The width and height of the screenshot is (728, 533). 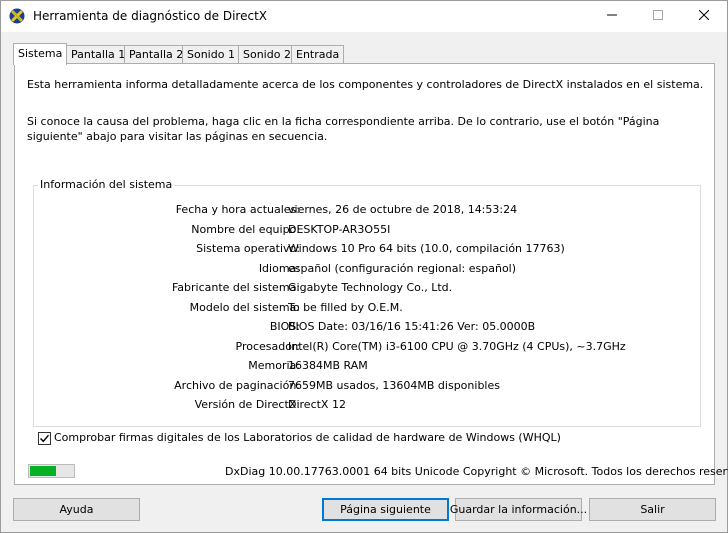 What do you see at coordinates (245, 229) in the screenshot?
I see `info-label: Nombre del equipo:` at bounding box center [245, 229].